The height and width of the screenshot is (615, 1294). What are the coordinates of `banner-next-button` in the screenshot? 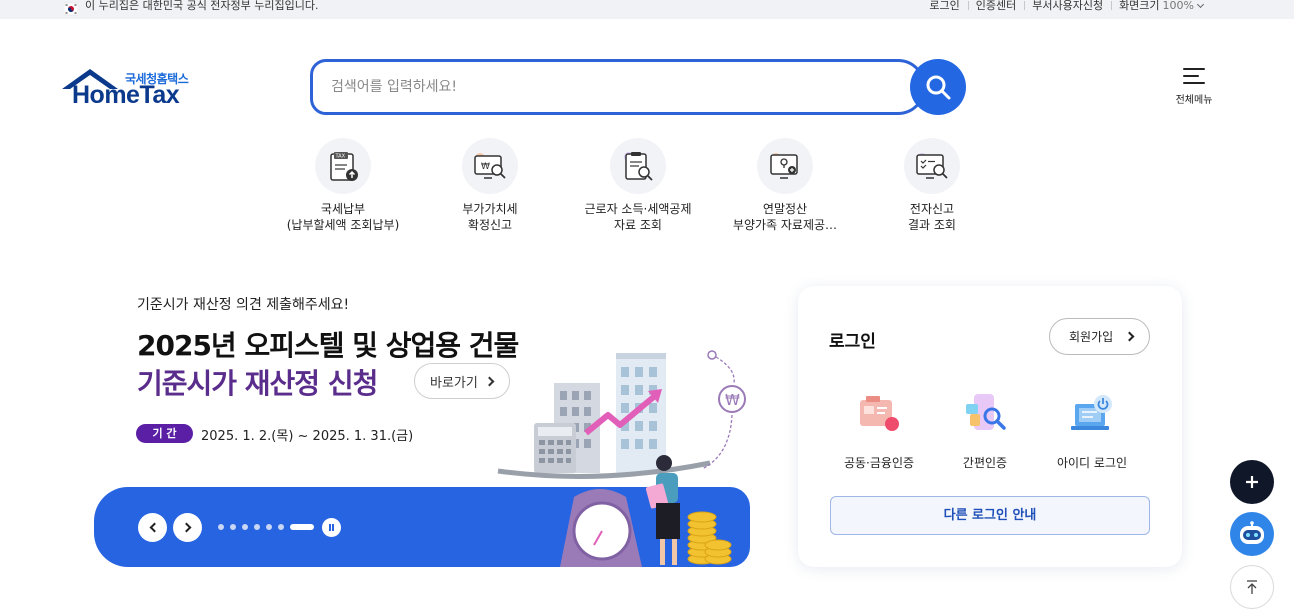 It's located at (187, 527).